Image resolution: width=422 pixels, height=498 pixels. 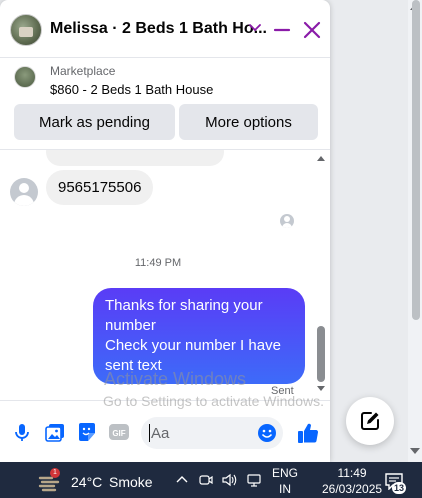 I want to click on mark-as-pending-button: Mark as pending, so click(x=94, y=122).